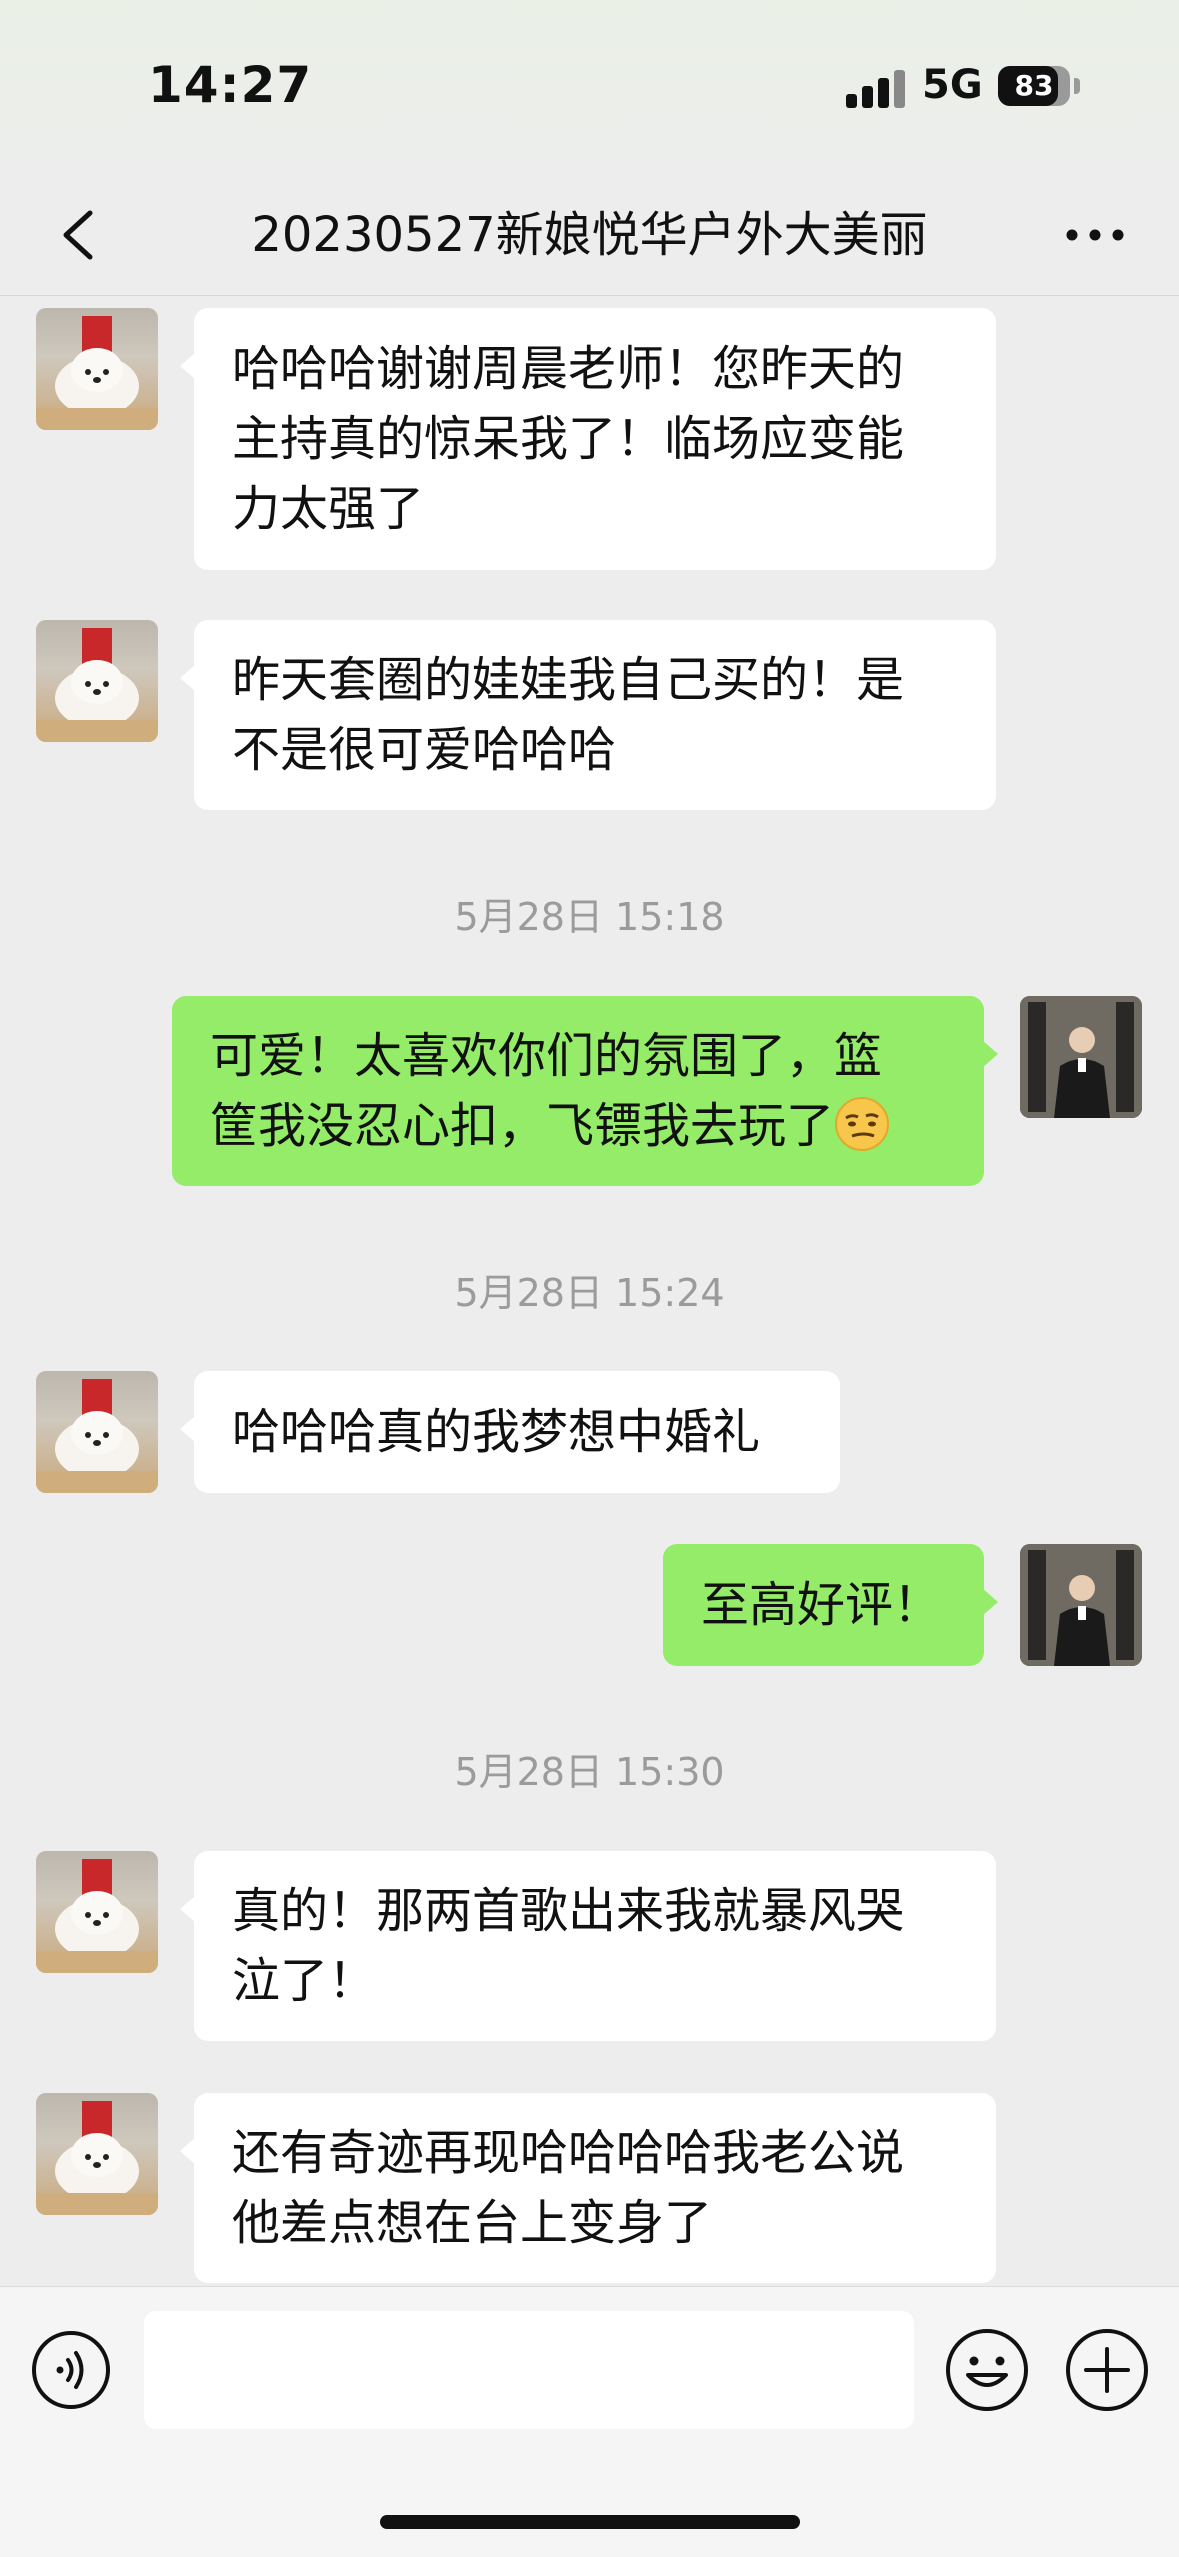  Describe the element at coordinates (80, 235) in the screenshot. I see `chevron-left-icon` at that location.